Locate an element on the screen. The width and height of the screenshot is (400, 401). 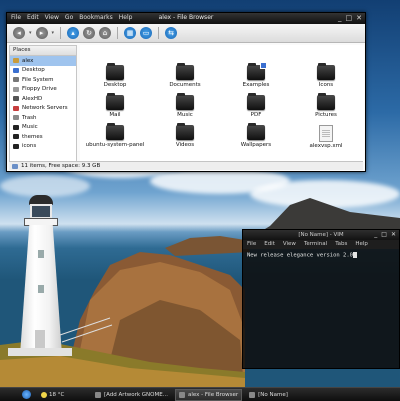
sidebar-item-network-servers: Network Servers is located at coordinates (43, 109).